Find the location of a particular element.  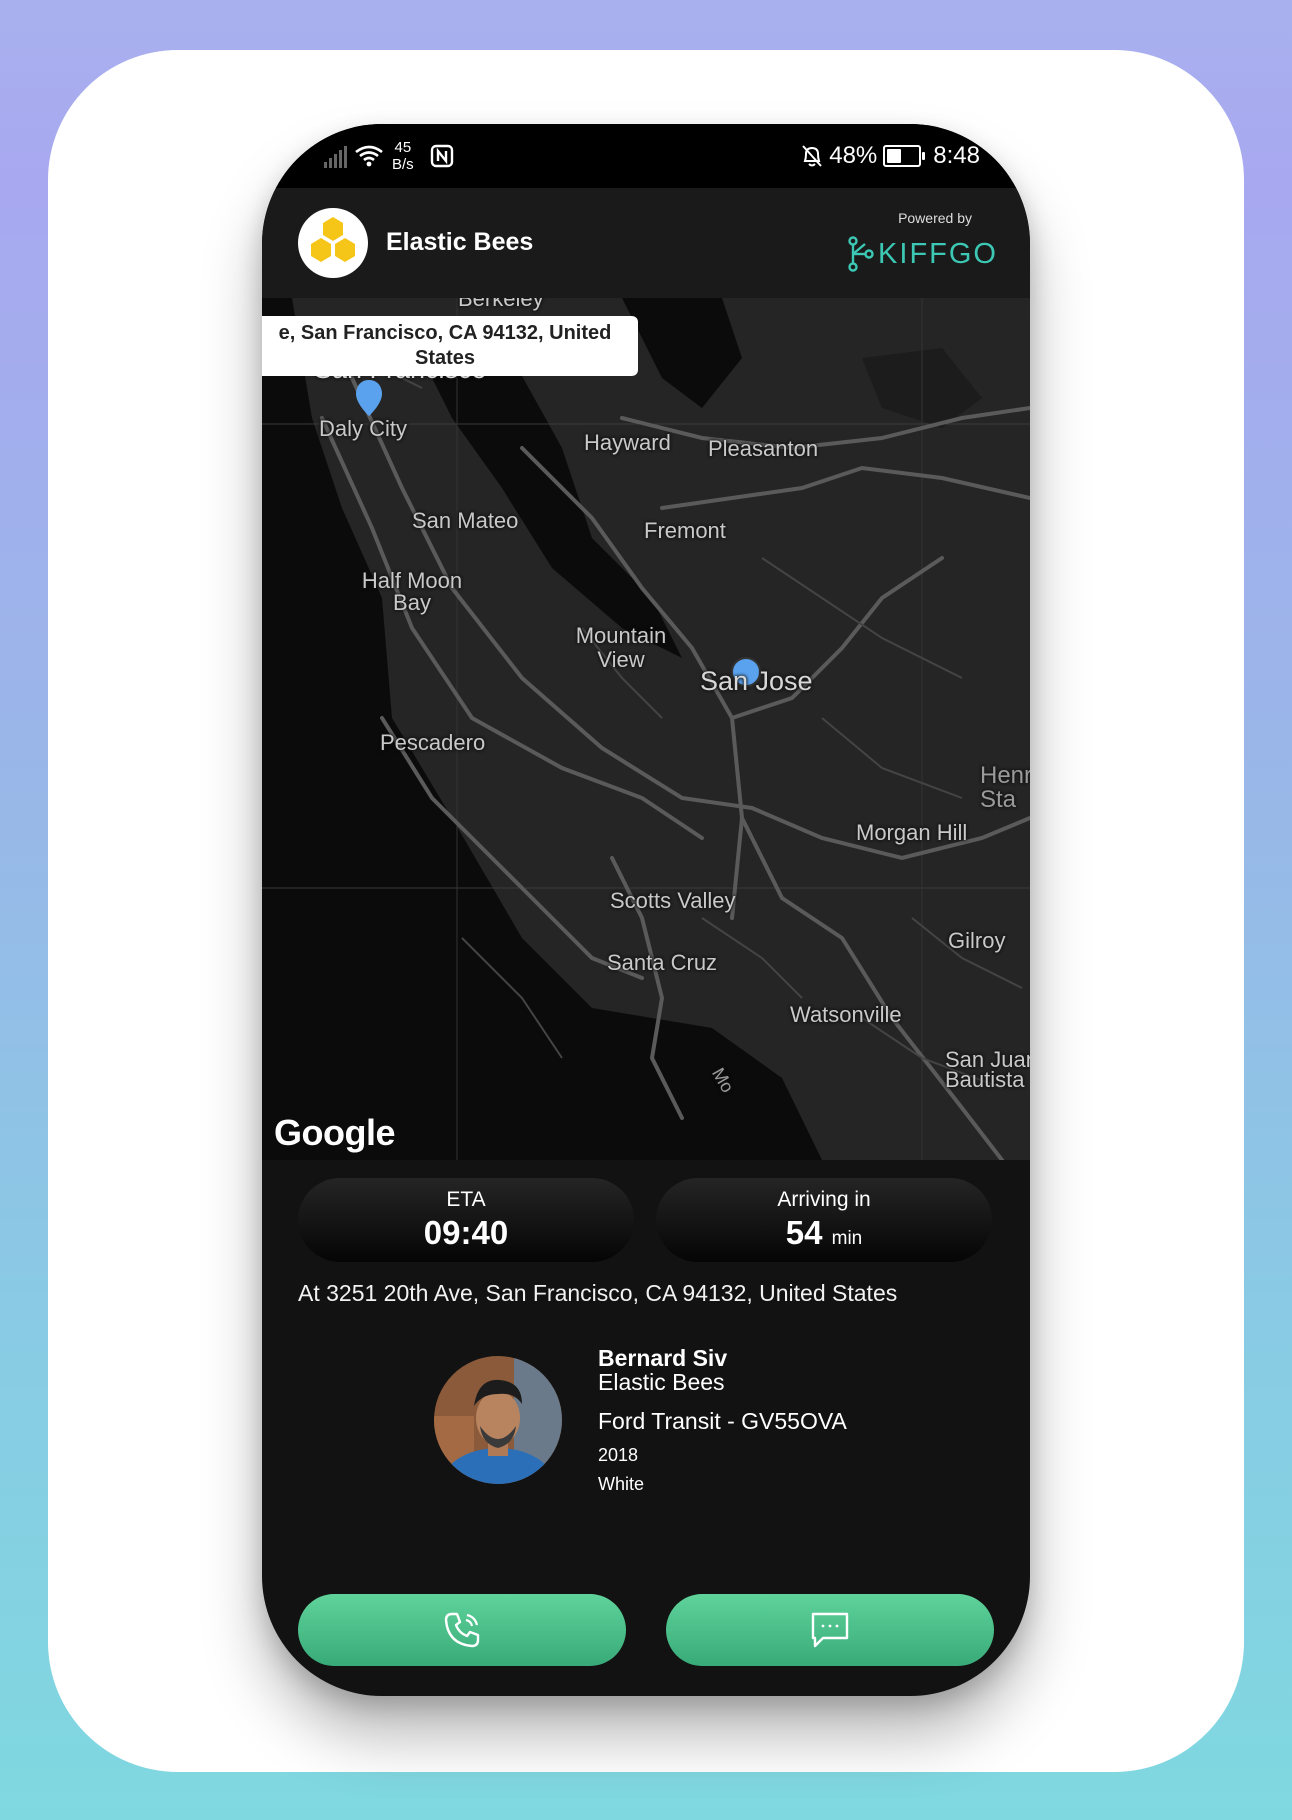

powered-by-label: Powered by is located at coordinates (935, 218).